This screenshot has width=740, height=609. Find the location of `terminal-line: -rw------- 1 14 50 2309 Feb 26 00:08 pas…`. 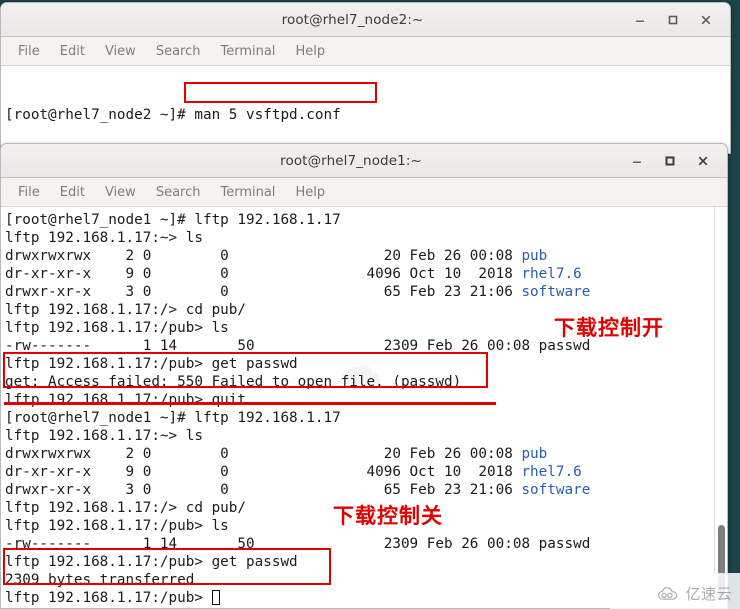

terminal-line: -rw------- 1 14 50 2309 Feb 26 00:08 pas… is located at coordinates (298, 544).